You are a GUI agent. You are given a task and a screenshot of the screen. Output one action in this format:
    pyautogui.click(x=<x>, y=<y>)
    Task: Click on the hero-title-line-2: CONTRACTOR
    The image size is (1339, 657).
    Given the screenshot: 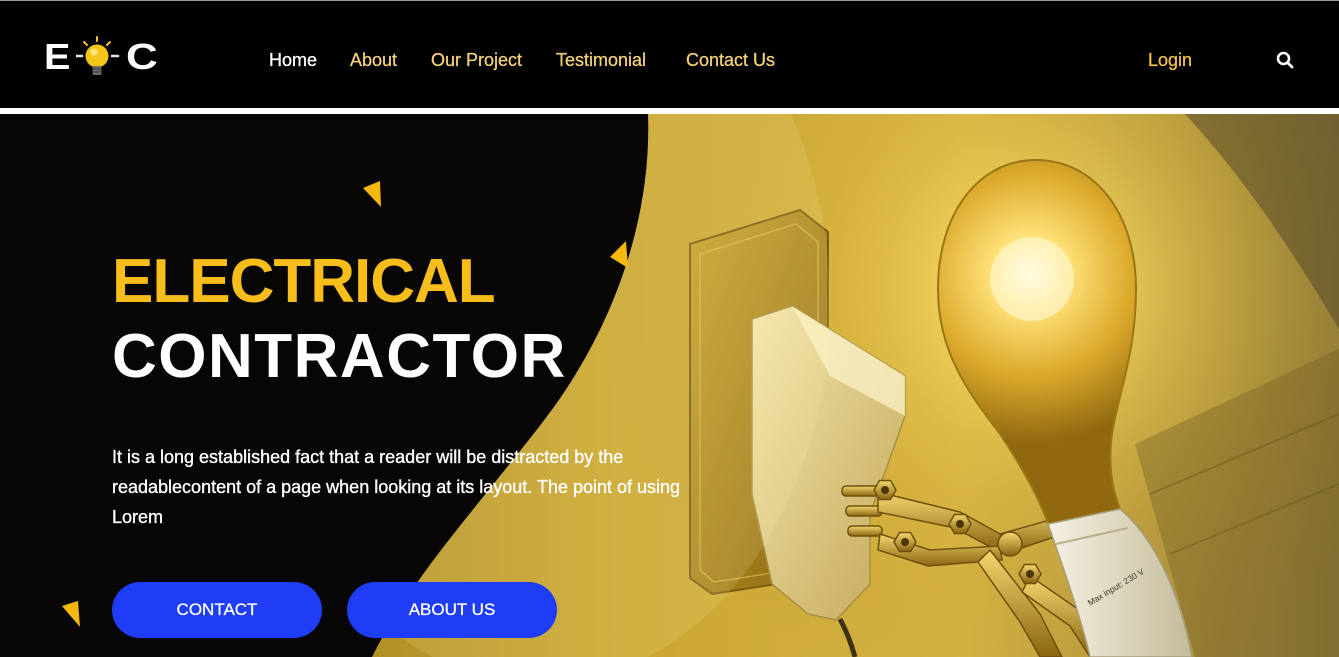 What is the action you would take?
    pyautogui.click(x=339, y=356)
    